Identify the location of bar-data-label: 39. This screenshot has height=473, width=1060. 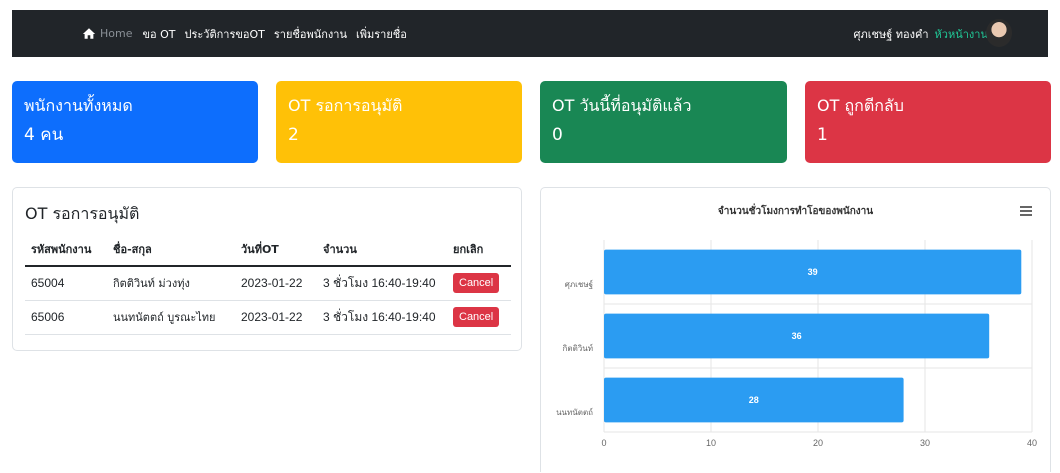
(813, 272).